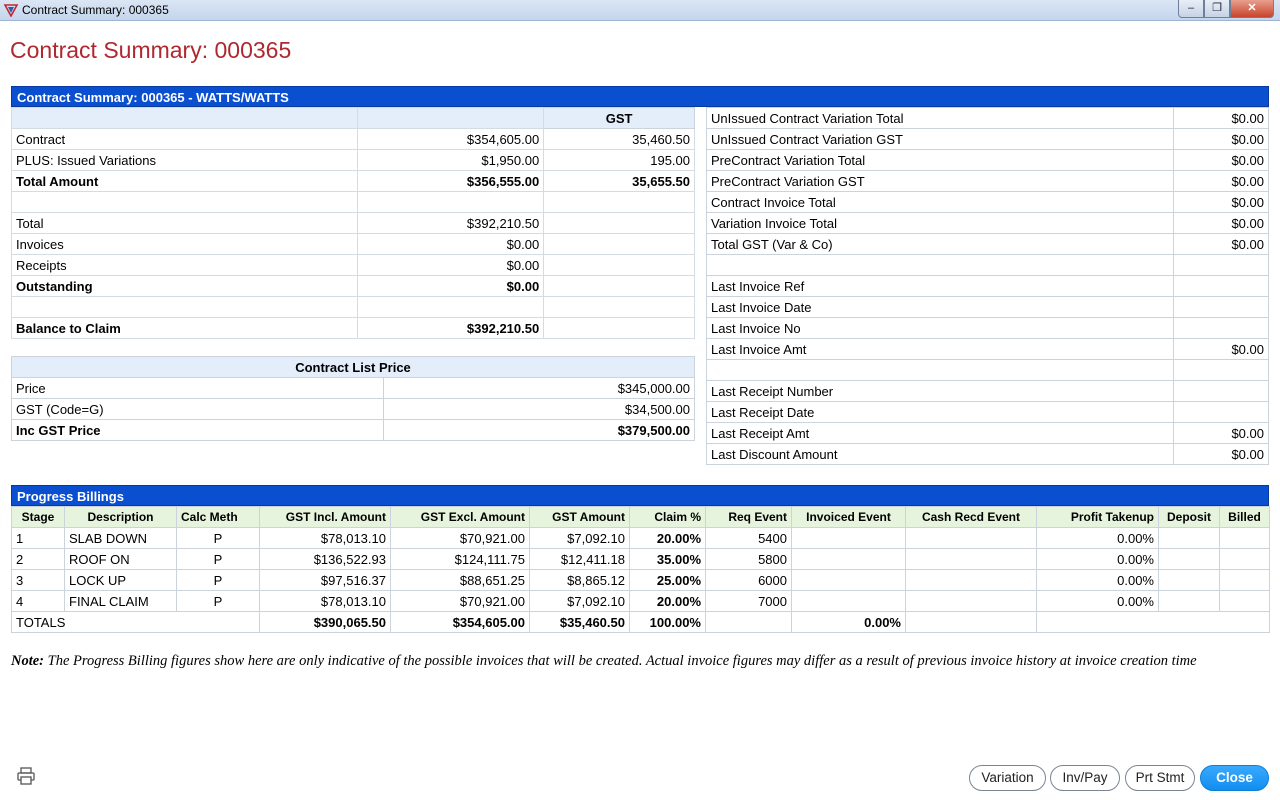 The width and height of the screenshot is (1280, 800). I want to click on table-cell: 4, so click(38, 601).